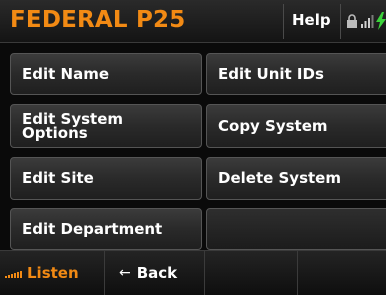 This screenshot has height=295, width=386. I want to click on lock-icon, so click(352, 21).